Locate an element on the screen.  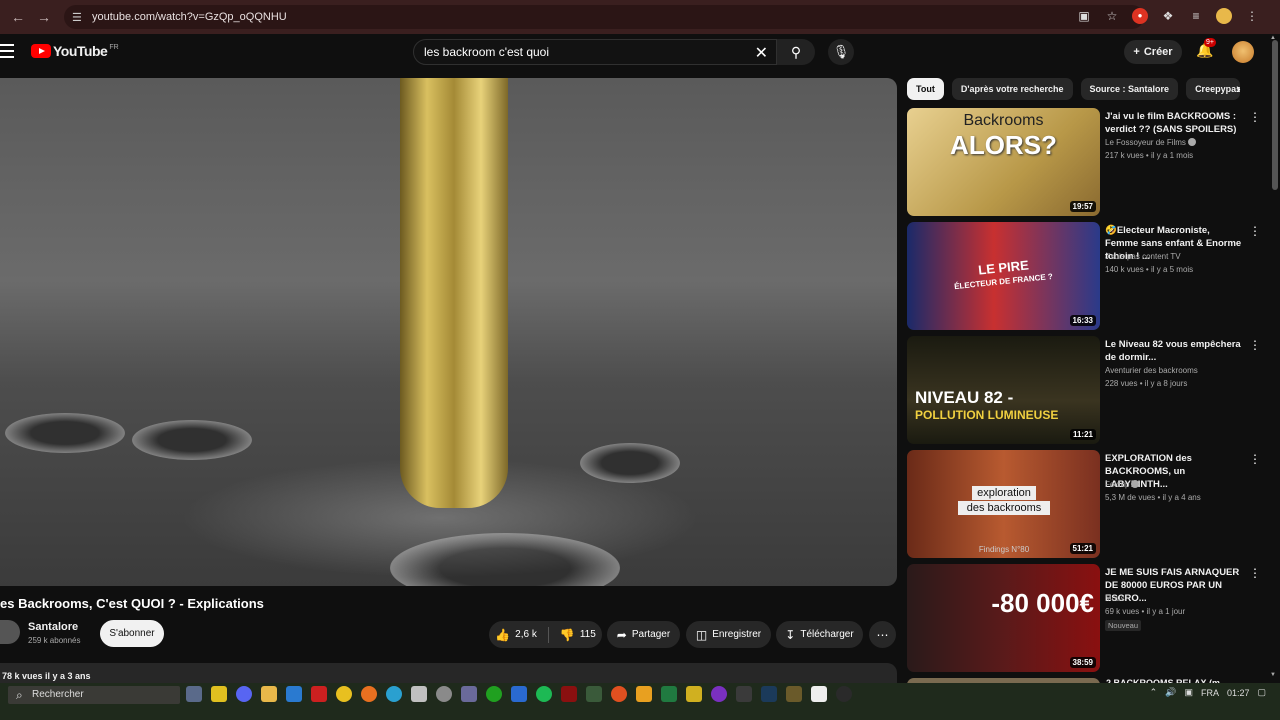
video-thumbnail: NIVEAU 82 - POLLUTION LUMINEUSE 11:21 is located at coordinates (1003, 390).